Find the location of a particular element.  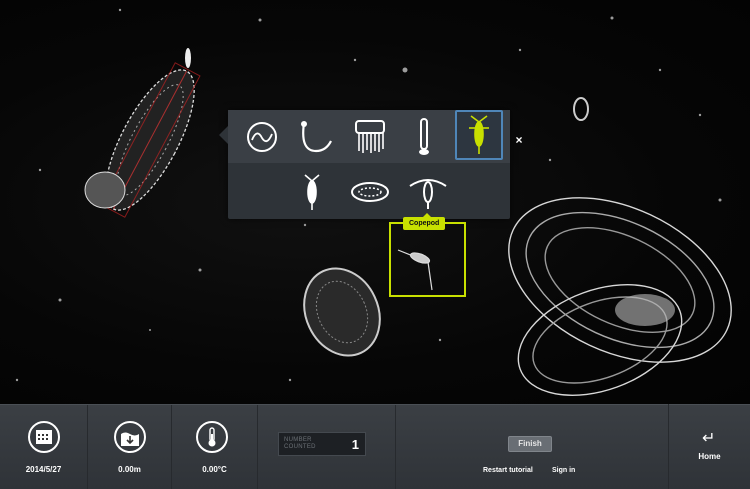

larva-icon is located at coordinates (312, 192).